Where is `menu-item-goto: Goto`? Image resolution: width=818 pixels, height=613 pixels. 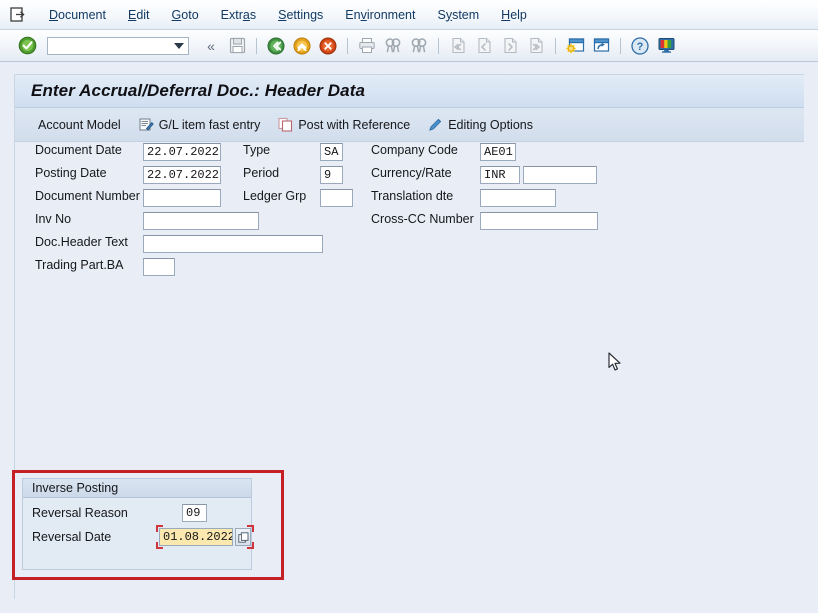 menu-item-goto: Goto is located at coordinates (185, 15).